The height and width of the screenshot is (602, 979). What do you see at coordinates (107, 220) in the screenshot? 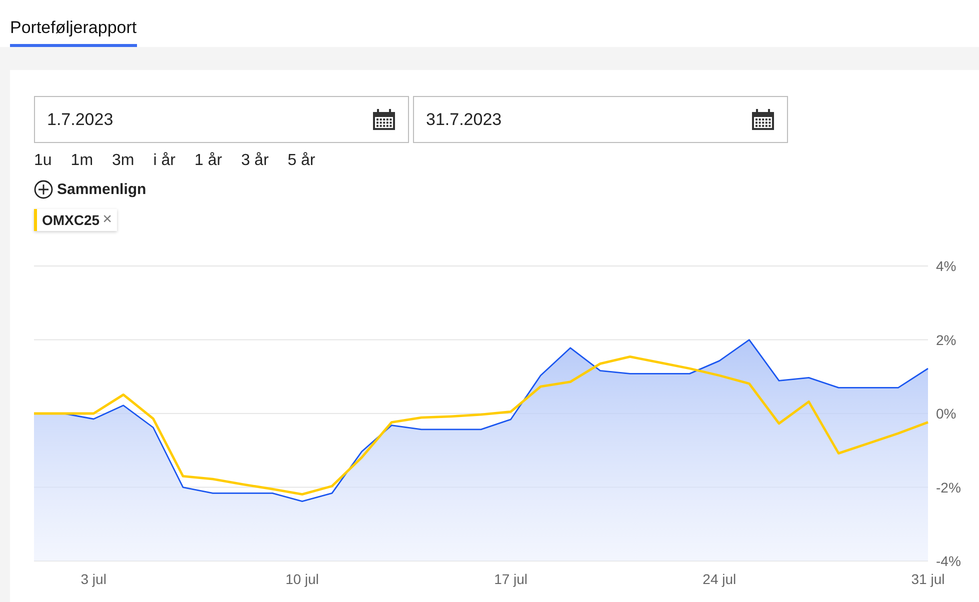
I see `remove-button: ×` at bounding box center [107, 220].